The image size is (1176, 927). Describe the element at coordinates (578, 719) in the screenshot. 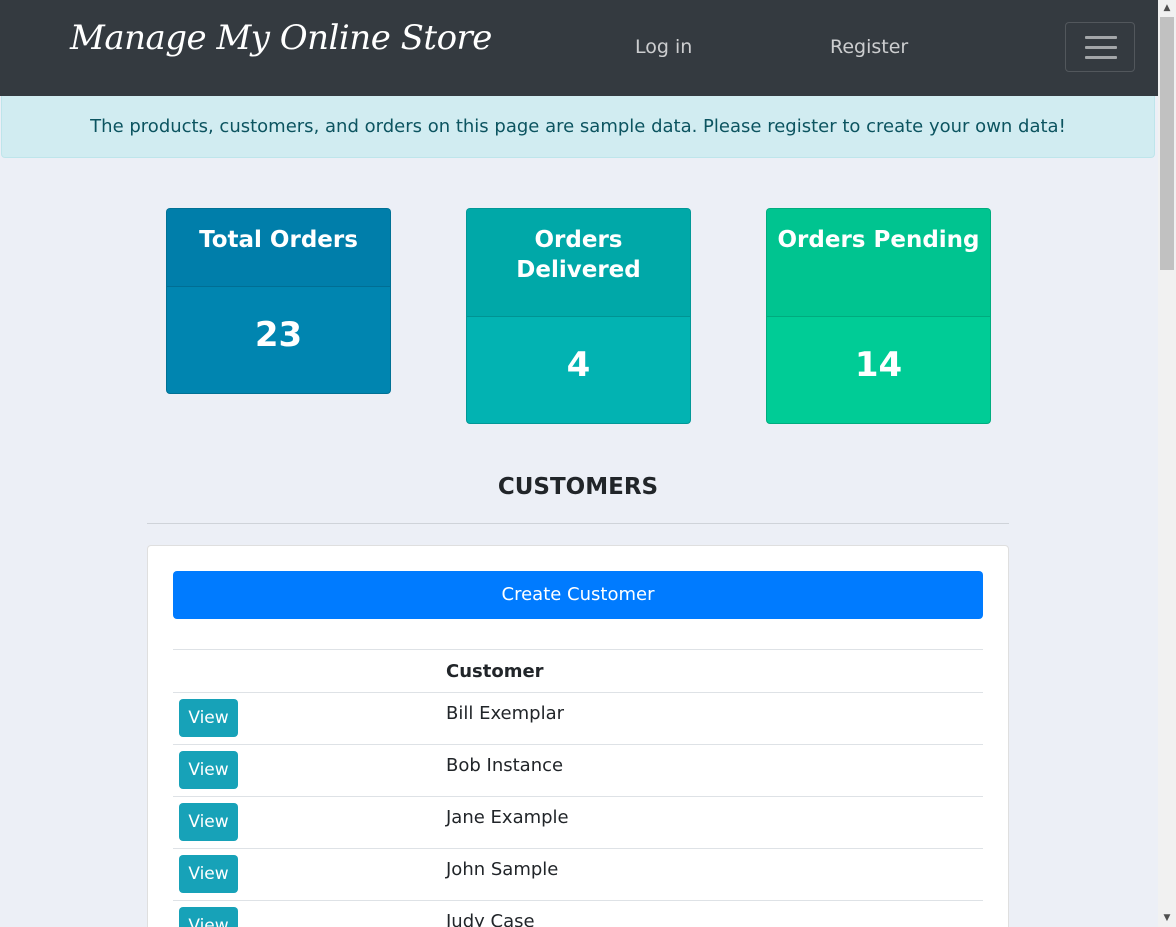

I see `table-row: View Bill Exemplar` at that location.